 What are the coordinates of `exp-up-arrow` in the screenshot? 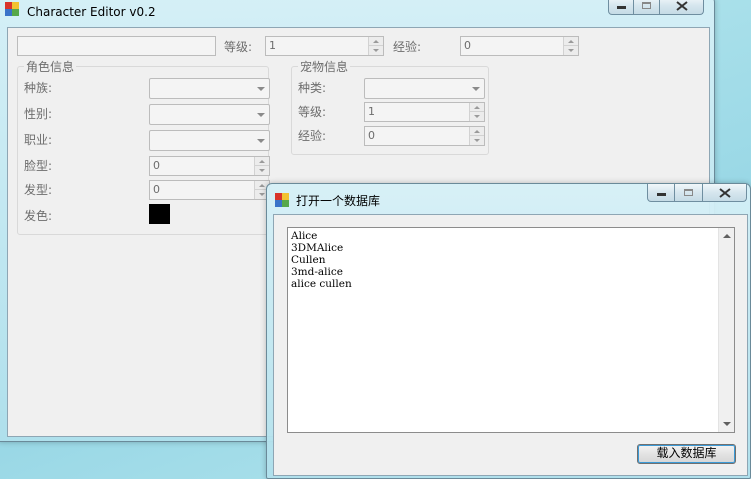 It's located at (571, 41).